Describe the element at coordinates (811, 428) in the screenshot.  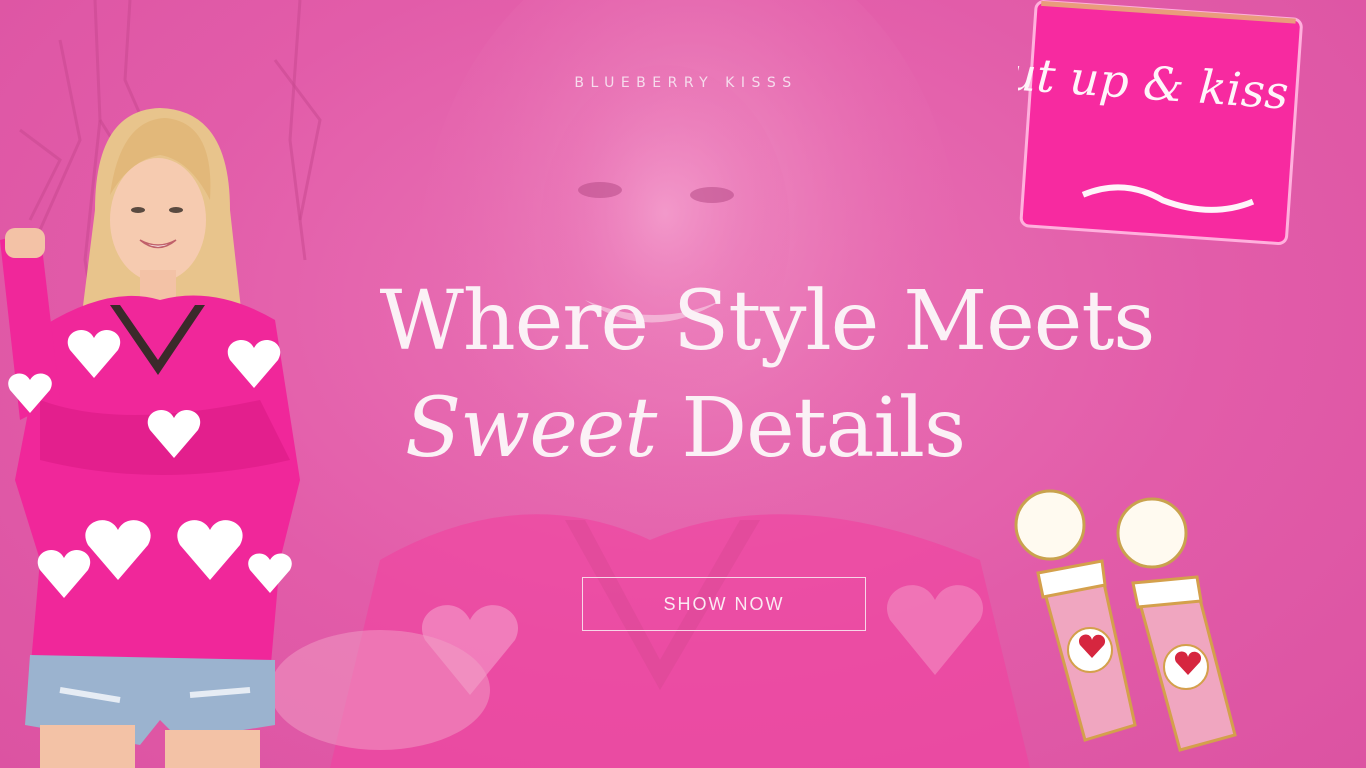
I see `headline-line2-rest: Details` at that location.